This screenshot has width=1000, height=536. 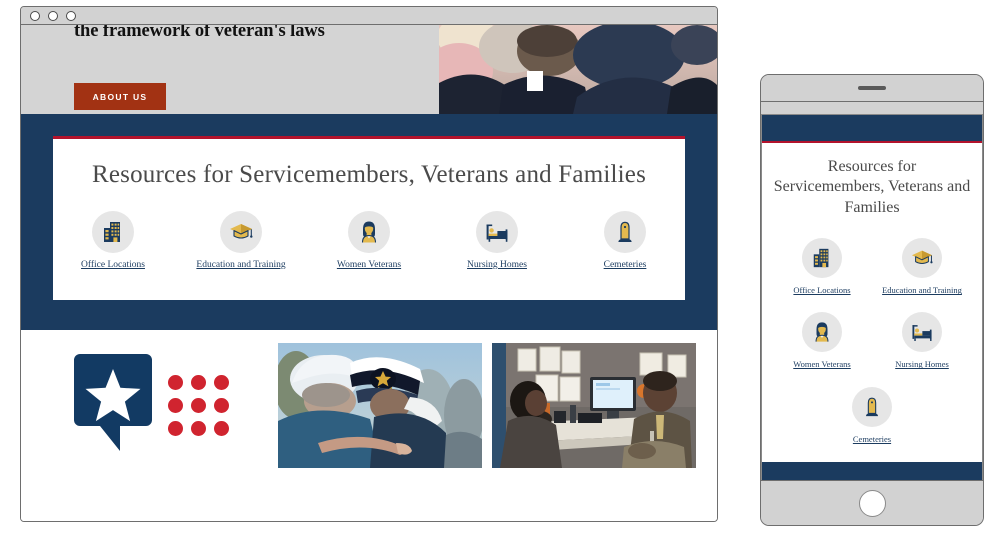 What do you see at coordinates (199, 33) in the screenshot?
I see `hero-headline: the framework of veteran's laws` at bounding box center [199, 33].